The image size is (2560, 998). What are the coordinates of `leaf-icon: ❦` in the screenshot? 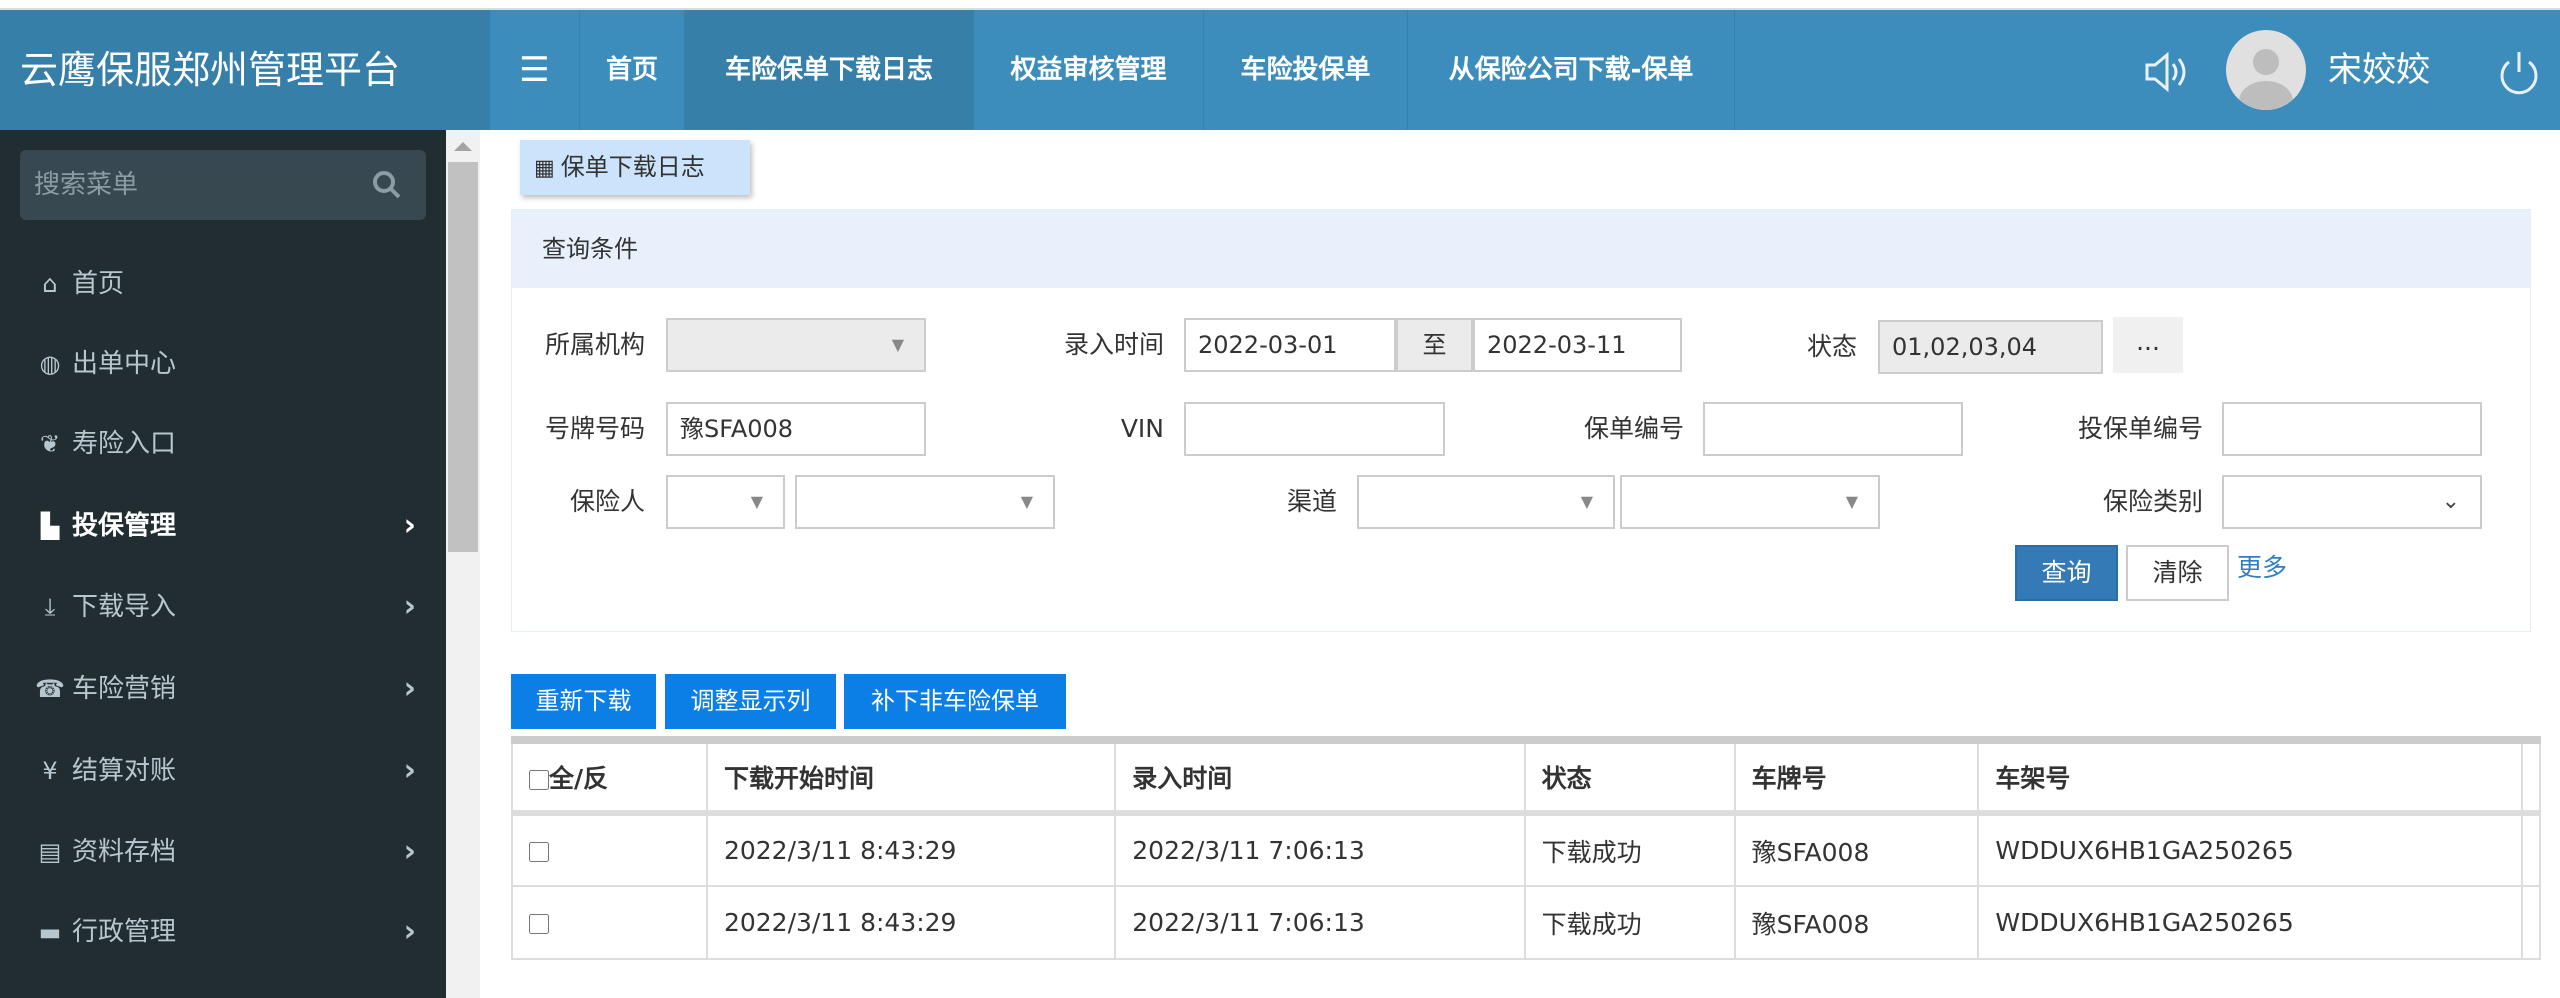 It's located at (50, 444).